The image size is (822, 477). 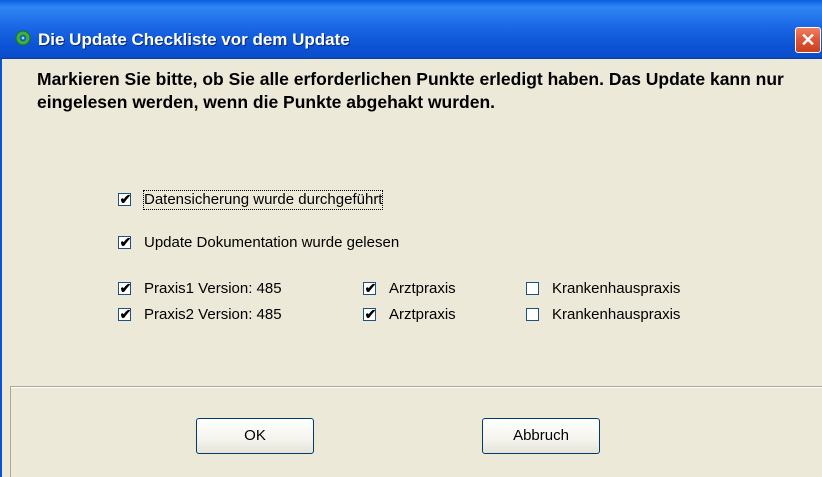 What do you see at coordinates (272, 242) in the screenshot?
I see `checkbox-label: Update Dokumentation wurde gelesen` at bounding box center [272, 242].